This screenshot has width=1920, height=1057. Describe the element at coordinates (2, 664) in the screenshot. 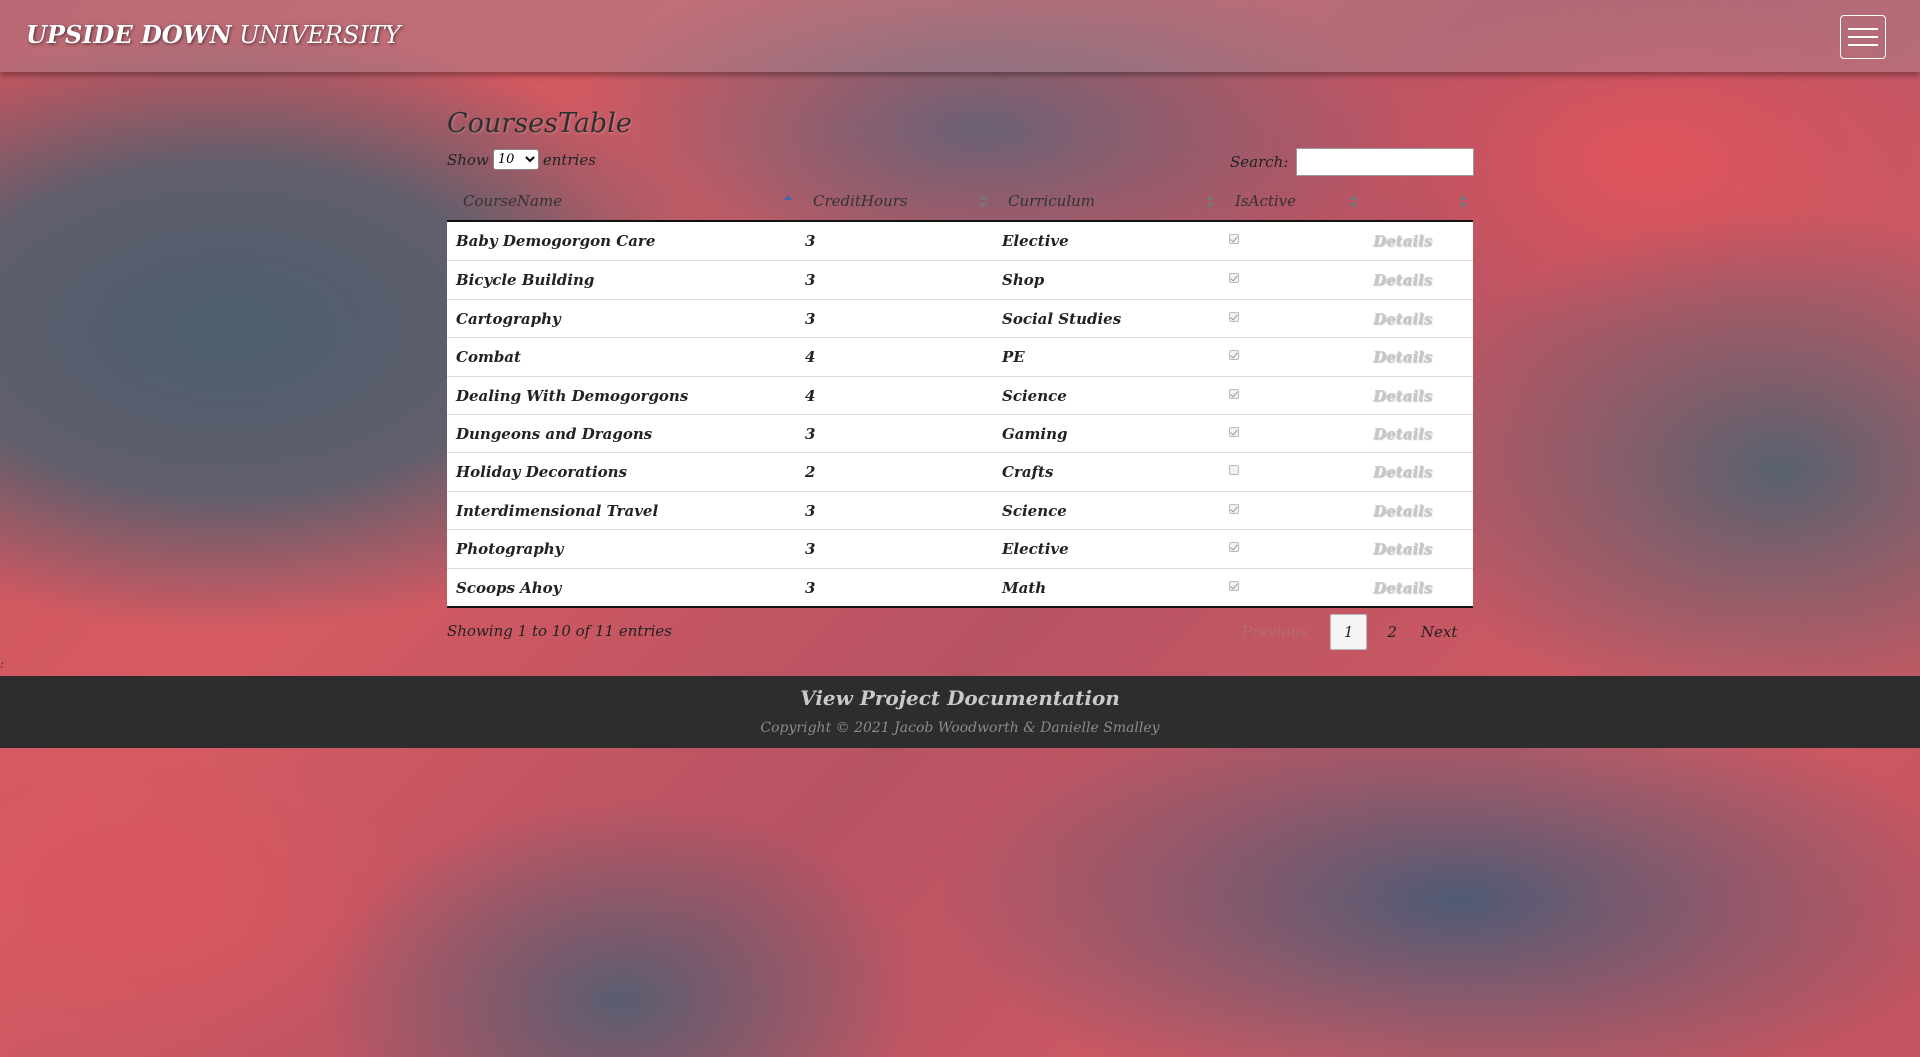

I see `stray-text: :` at that location.